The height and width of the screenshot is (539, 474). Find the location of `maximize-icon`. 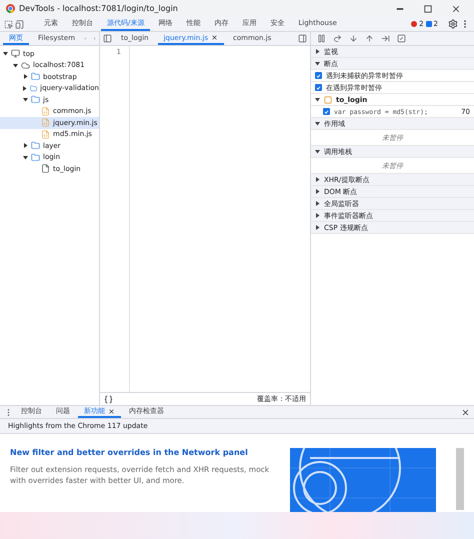

maximize-icon is located at coordinates (428, 8).